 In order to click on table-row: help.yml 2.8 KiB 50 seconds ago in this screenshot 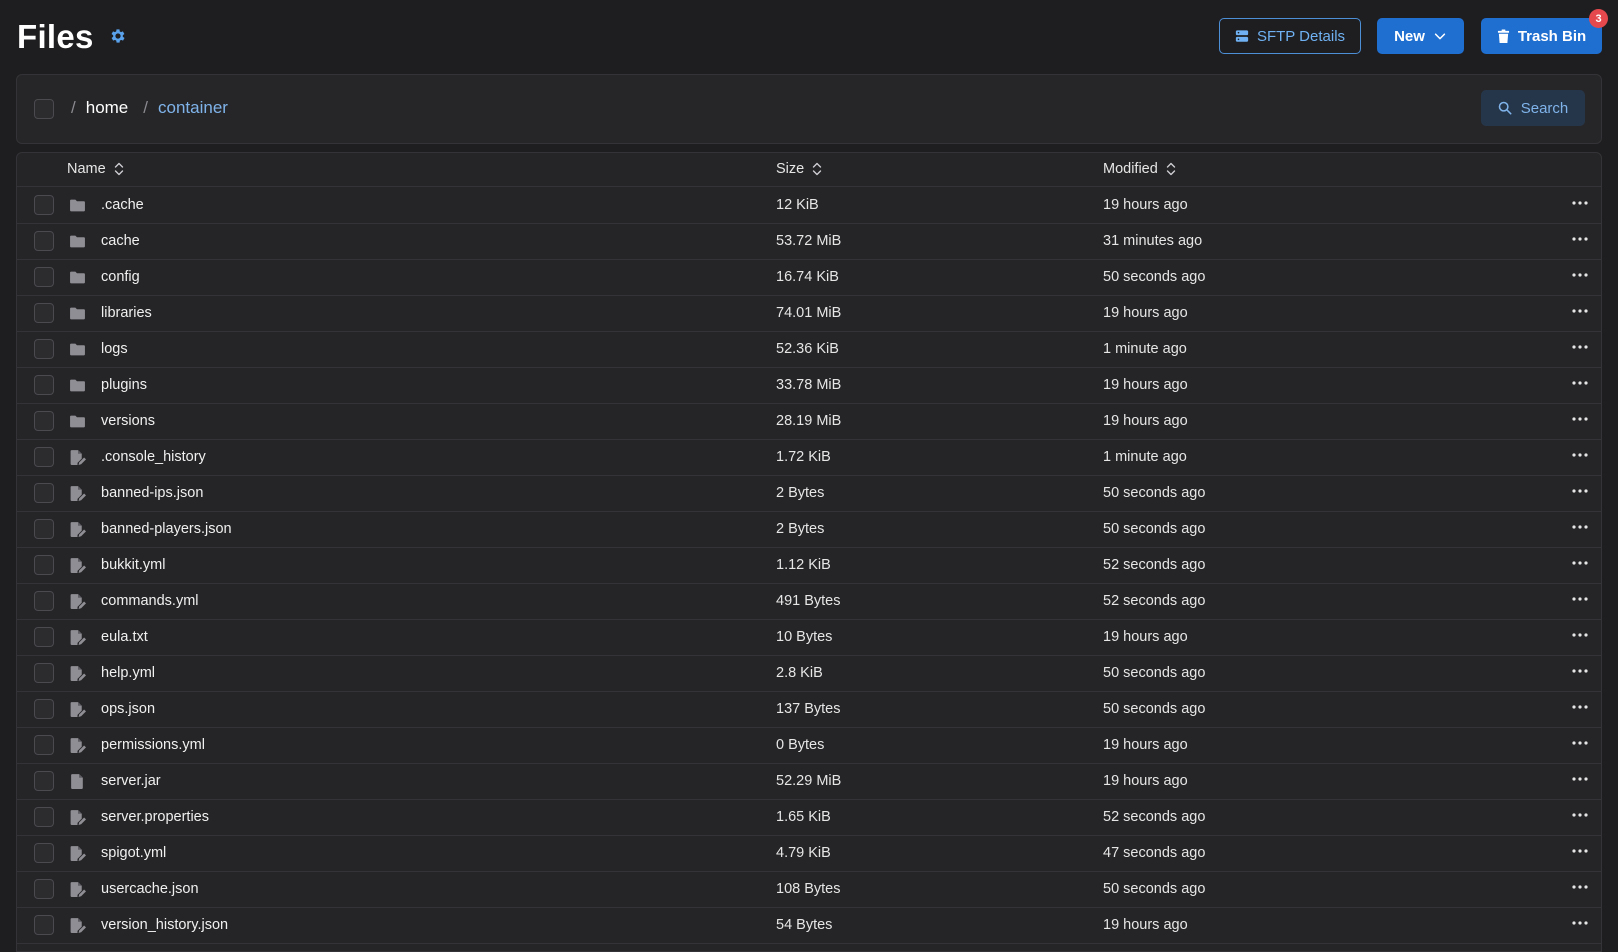, I will do `click(809, 673)`.